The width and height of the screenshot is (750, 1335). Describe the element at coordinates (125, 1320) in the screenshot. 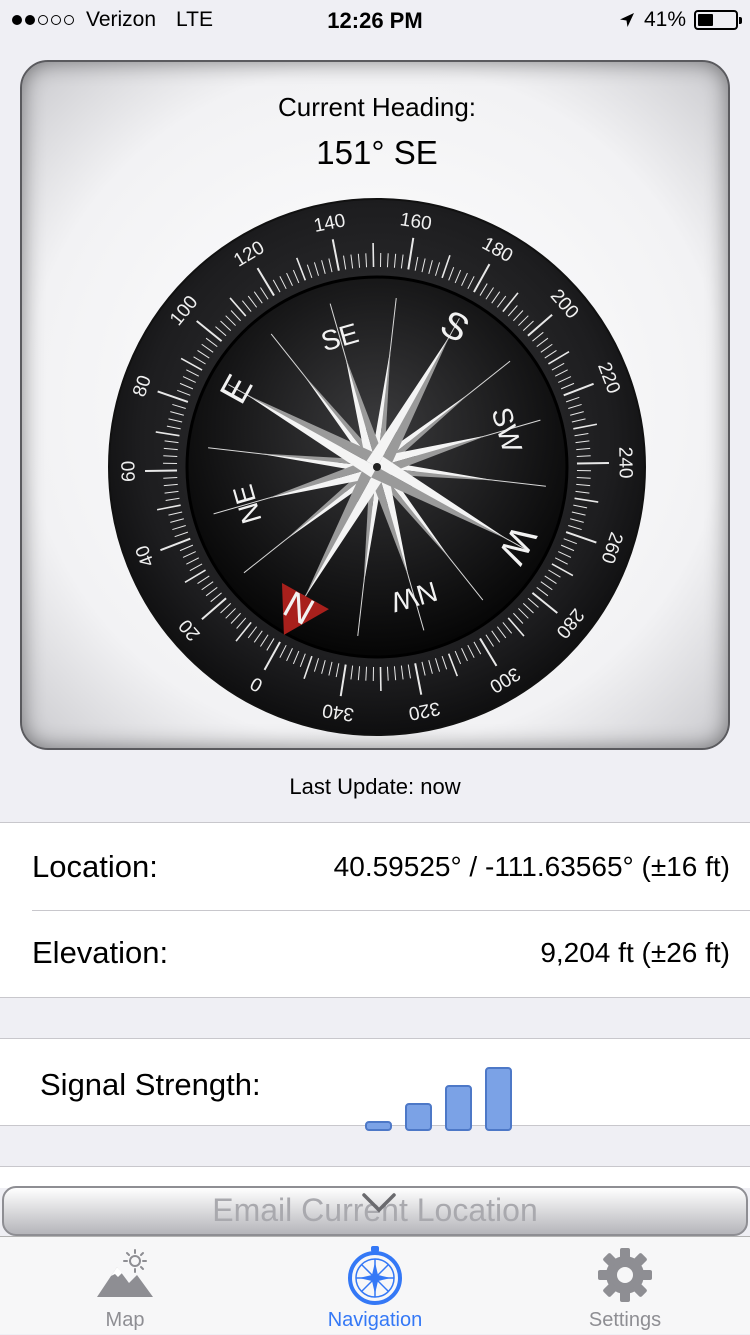

I see `tab-label: Map` at that location.